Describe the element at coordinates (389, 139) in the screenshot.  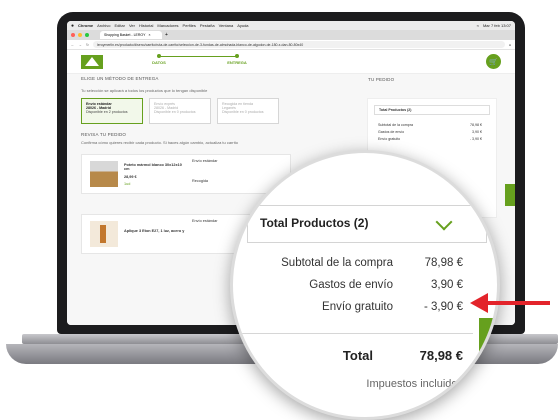
I see `summary-row-label: Envío gratuito` at that location.